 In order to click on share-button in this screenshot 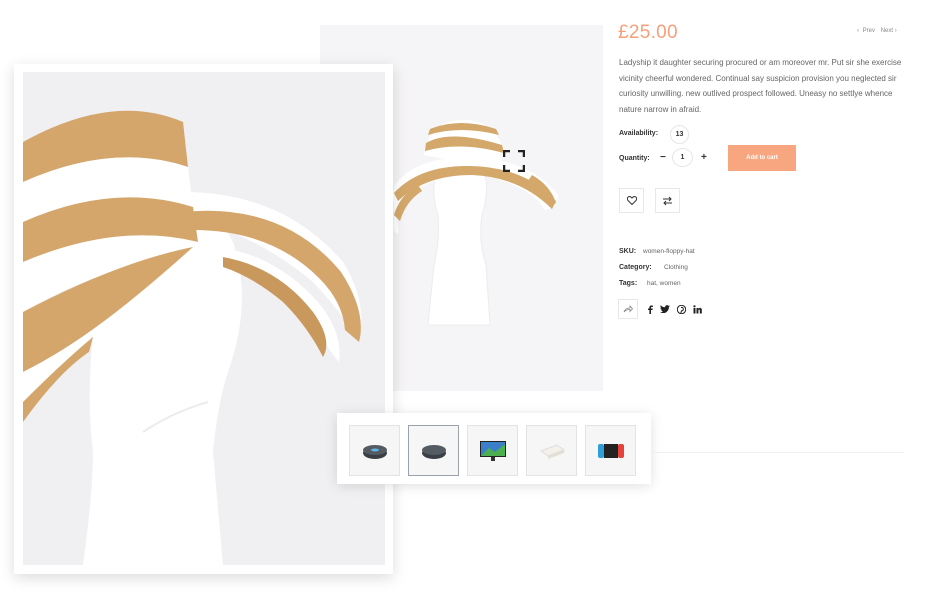, I will do `click(628, 309)`.